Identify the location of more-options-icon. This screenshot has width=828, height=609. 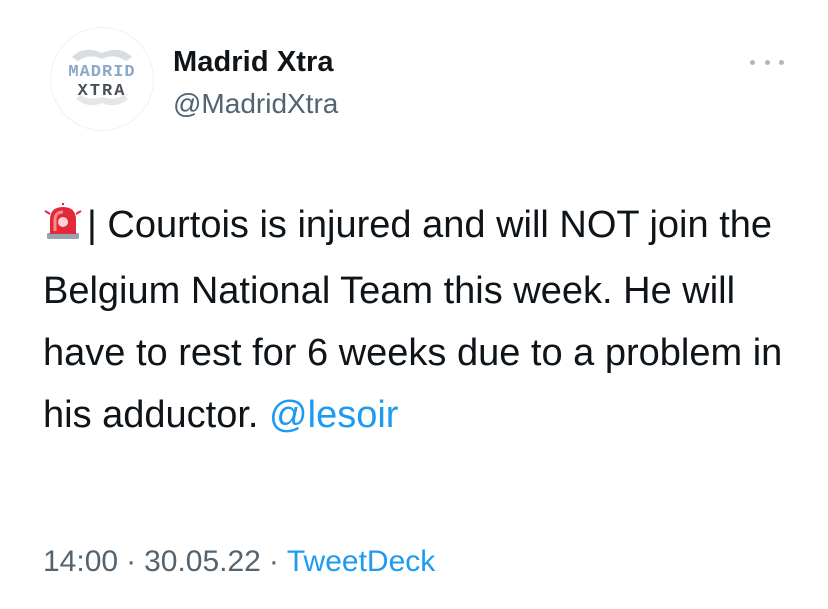
(767, 62).